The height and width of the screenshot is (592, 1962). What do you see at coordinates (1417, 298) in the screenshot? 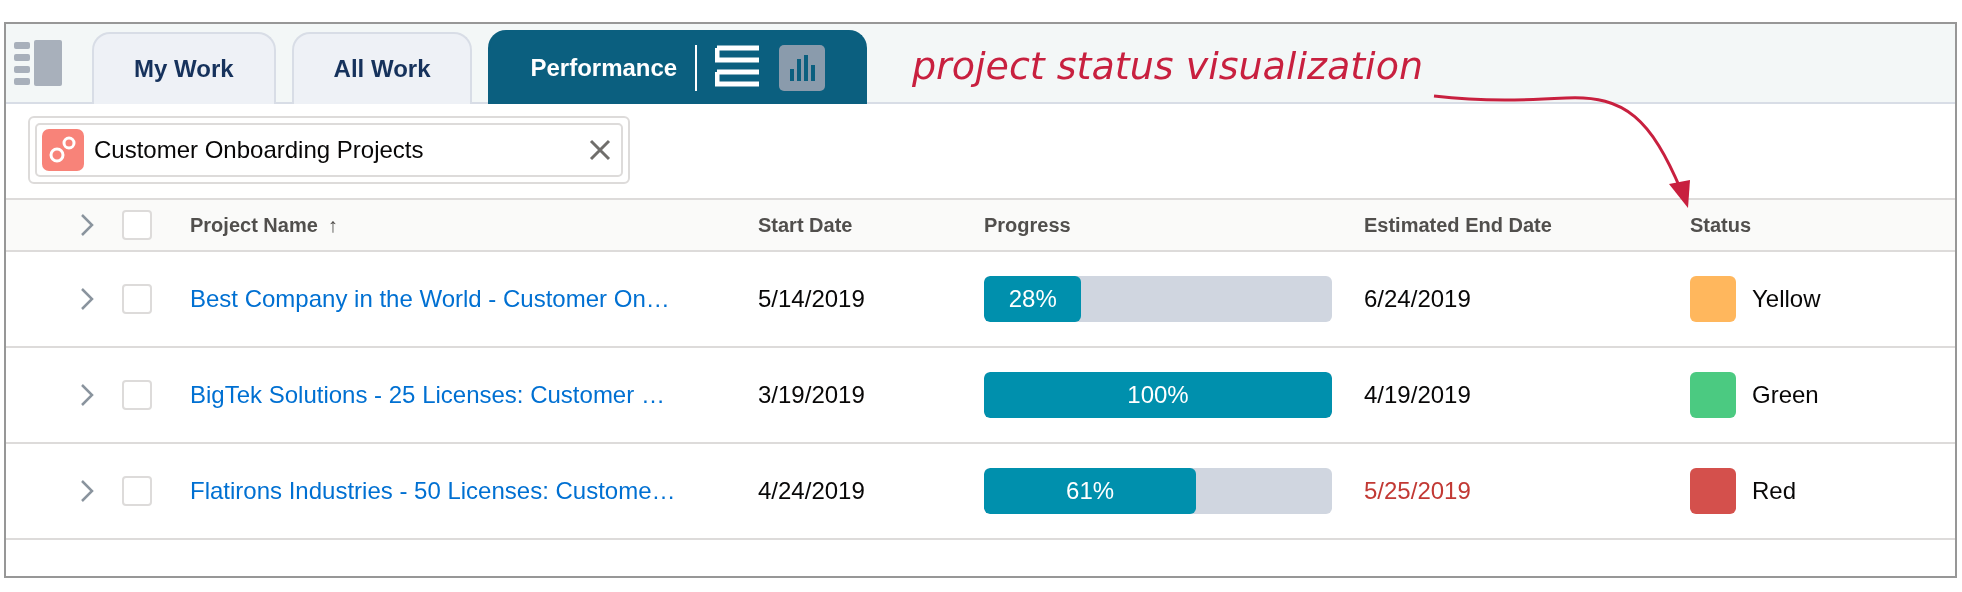
I see `end-date: 6/24/2019` at bounding box center [1417, 298].